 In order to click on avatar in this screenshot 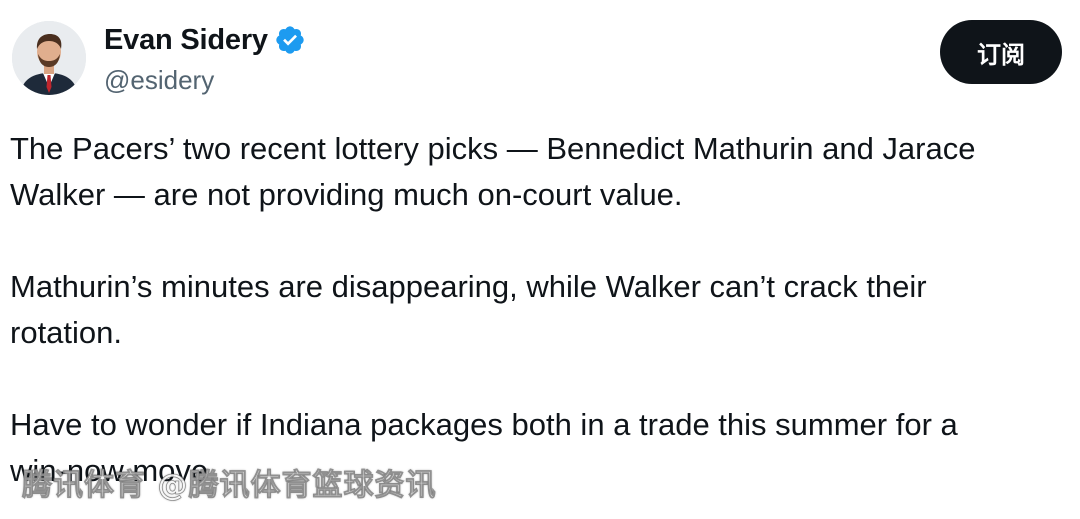, I will do `click(49, 58)`.